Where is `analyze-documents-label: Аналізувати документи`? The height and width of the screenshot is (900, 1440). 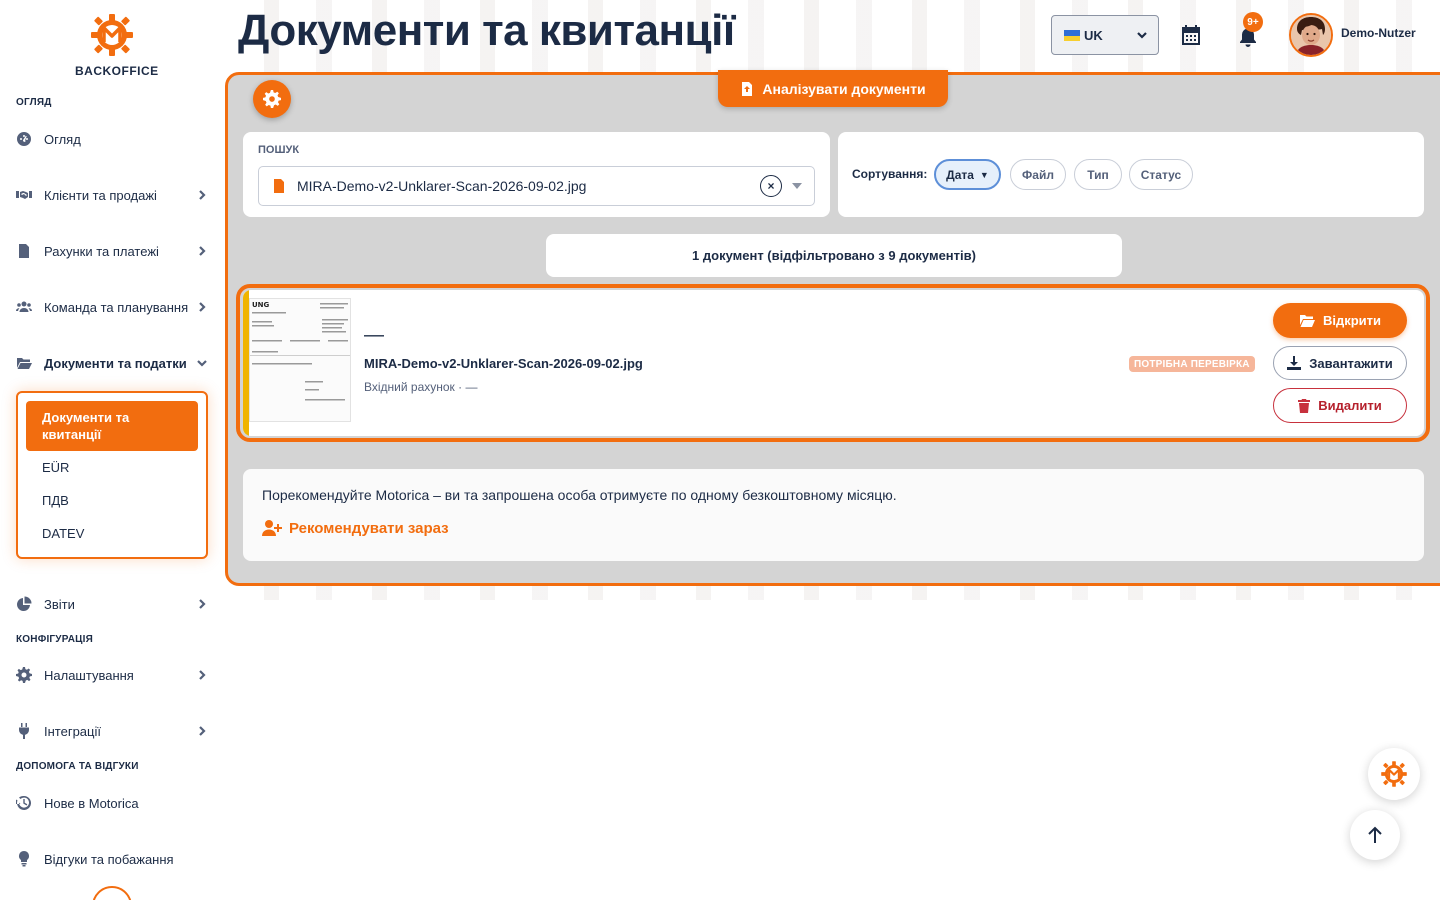 analyze-documents-label: Аналізувати документи is located at coordinates (844, 88).